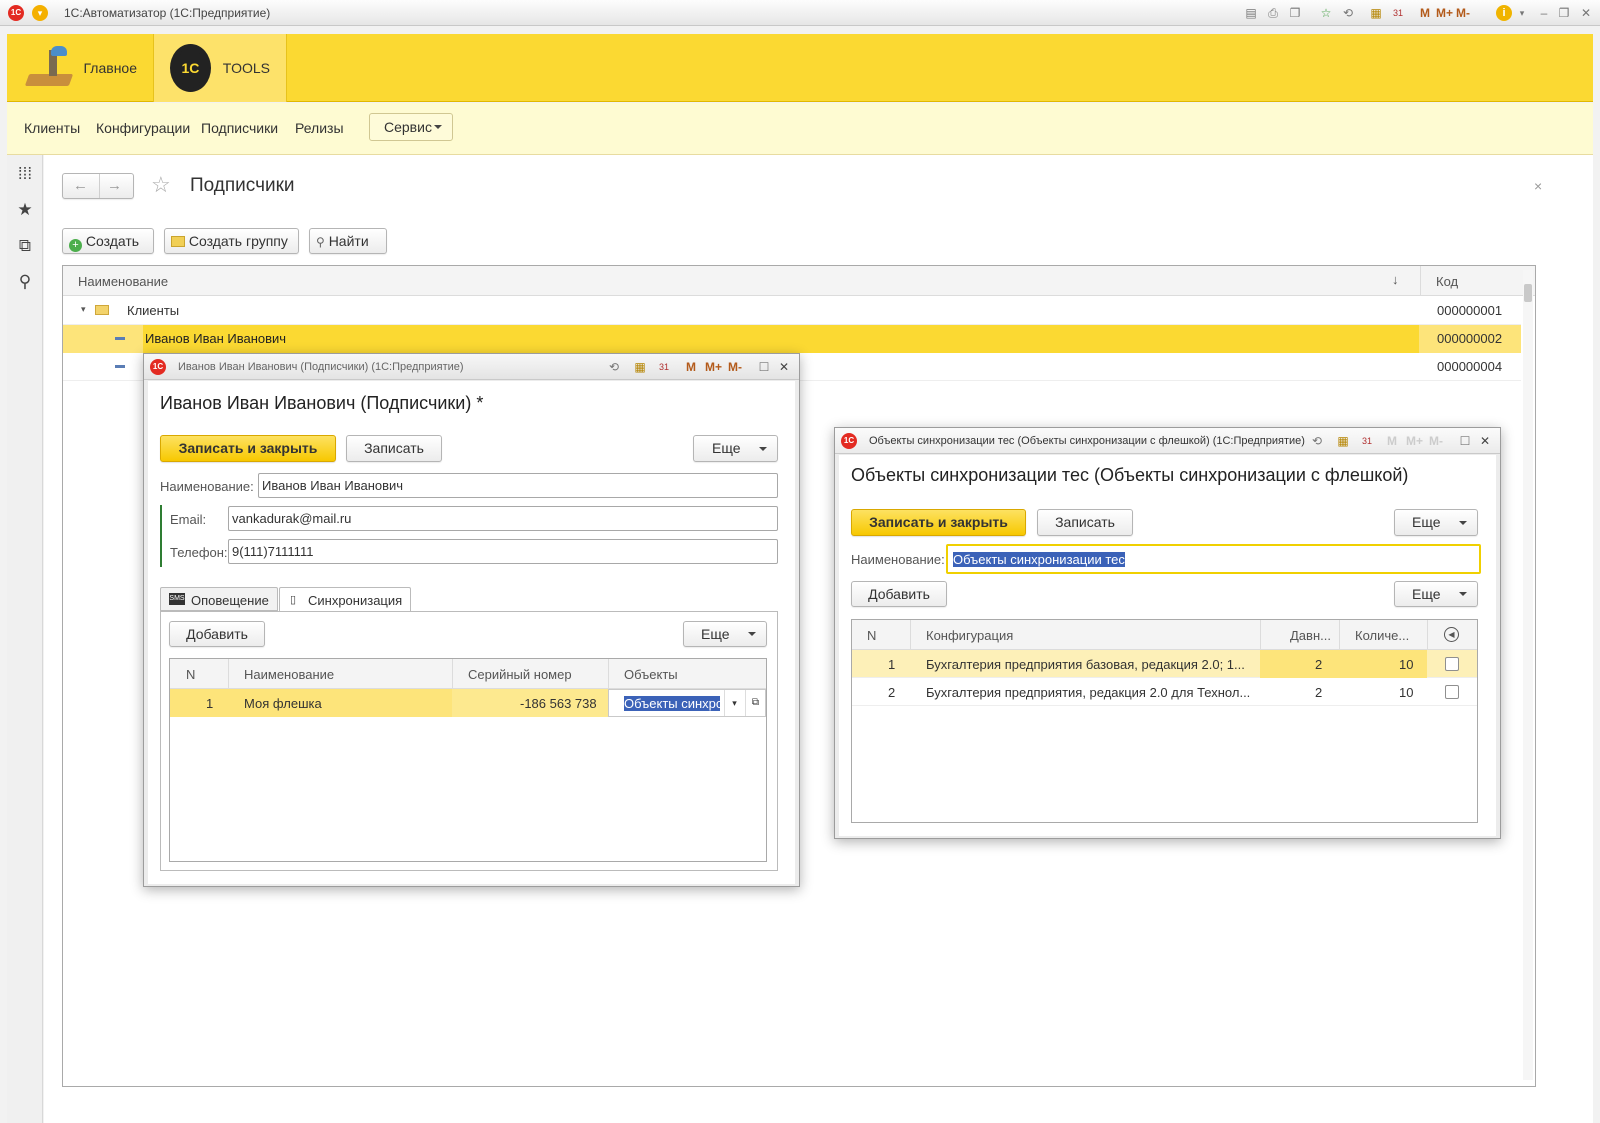 The width and height of the screenshot is (1600, 1123). I want to click on nav-item-configurations: Конфигурации, so click(143, 128).